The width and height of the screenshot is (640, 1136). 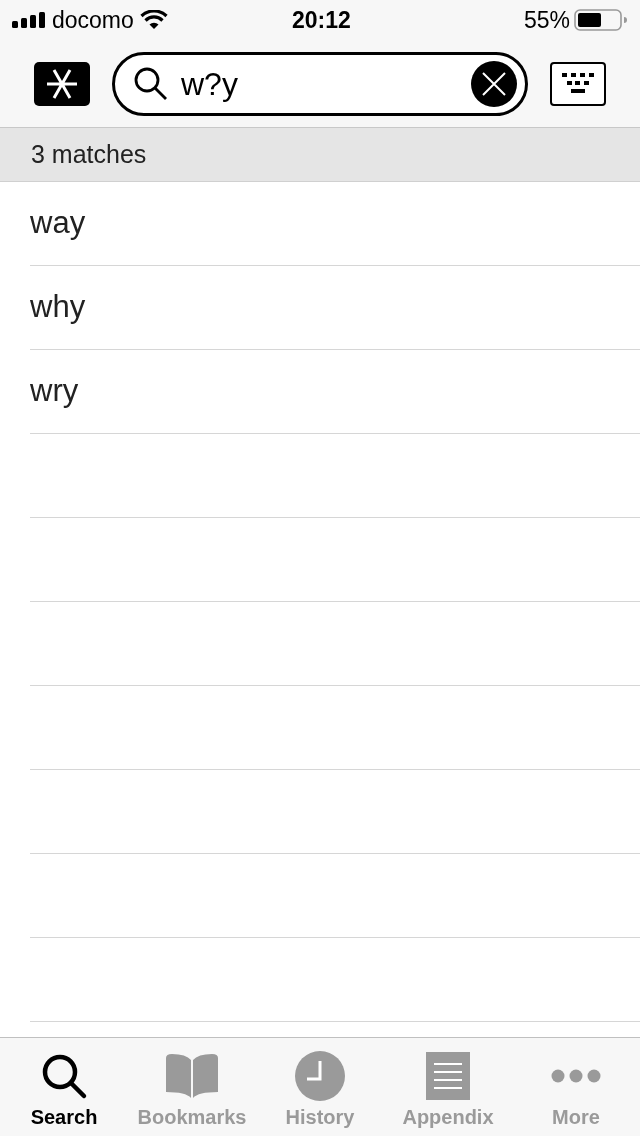 What do you see at coordinates (62, 83) in the screenshot?
I see `asterisk-button` at bounding box center [62, 83].